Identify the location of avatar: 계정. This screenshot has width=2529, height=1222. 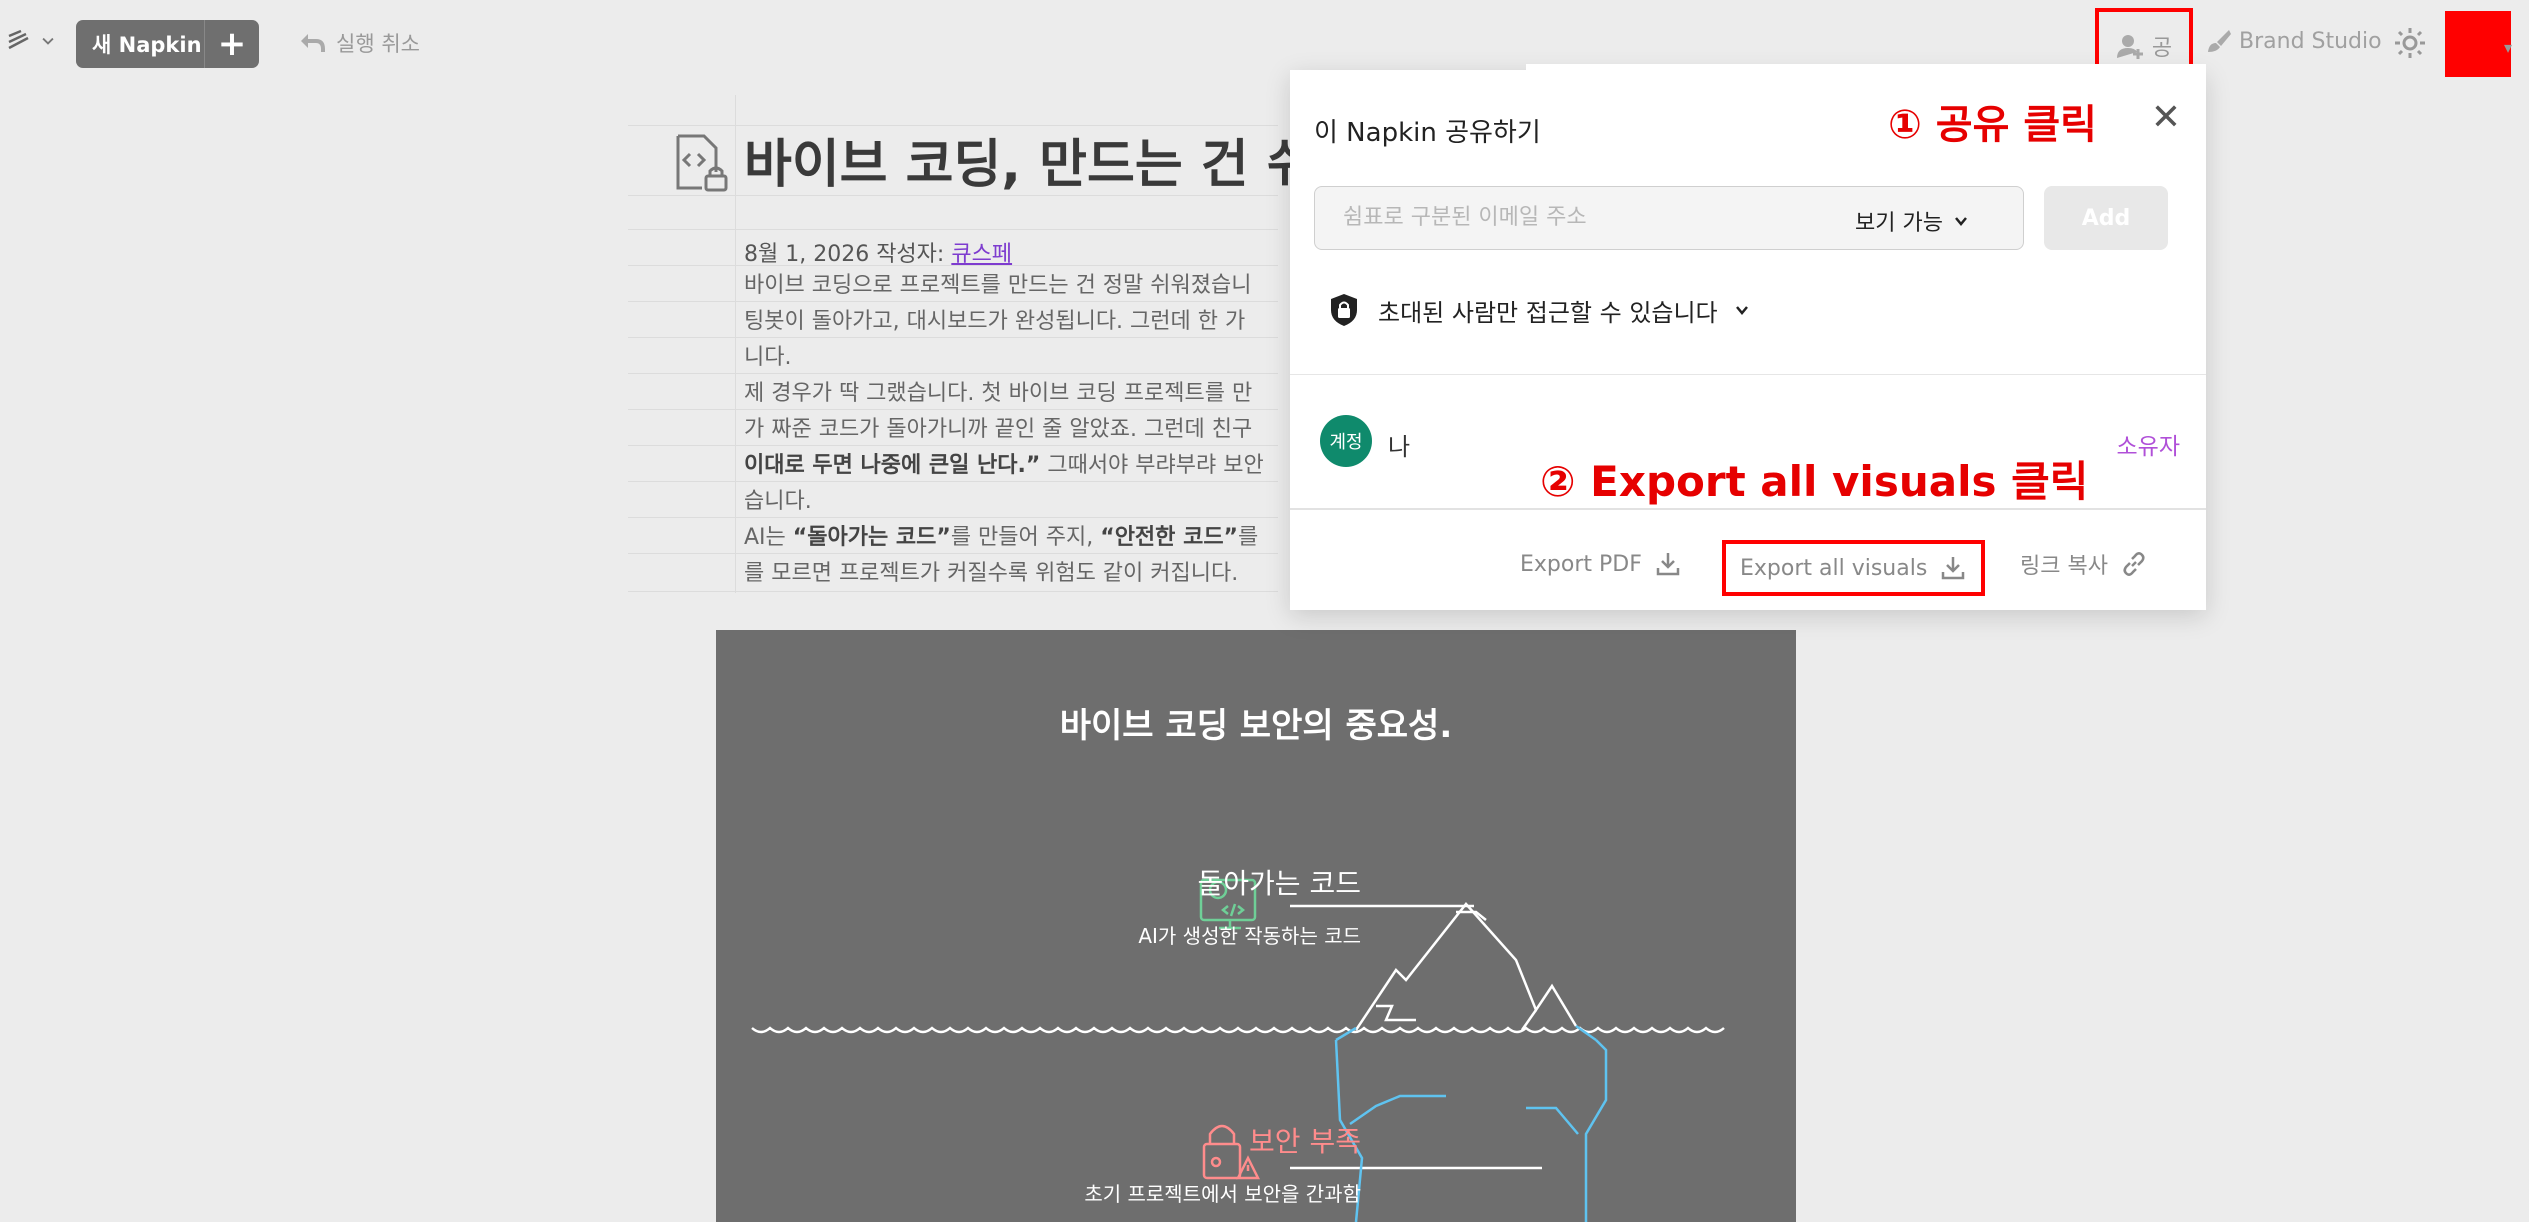
(1346, 441).